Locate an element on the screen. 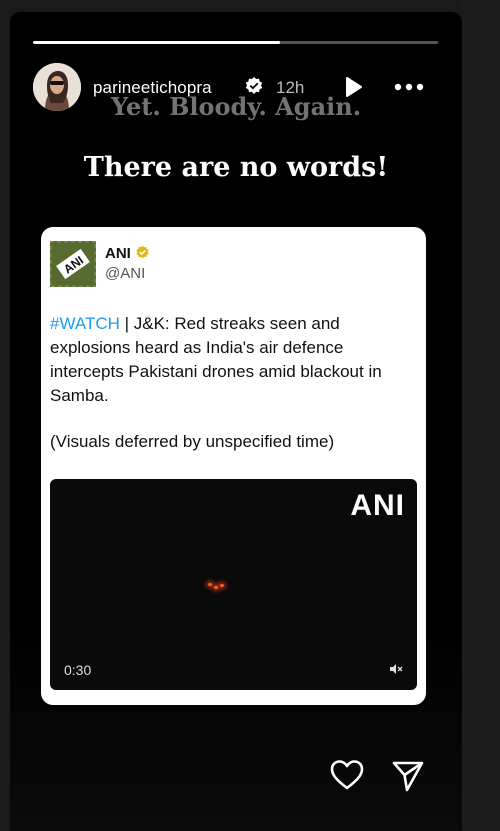  story-progress-fill is located at coordinates (157, 42).